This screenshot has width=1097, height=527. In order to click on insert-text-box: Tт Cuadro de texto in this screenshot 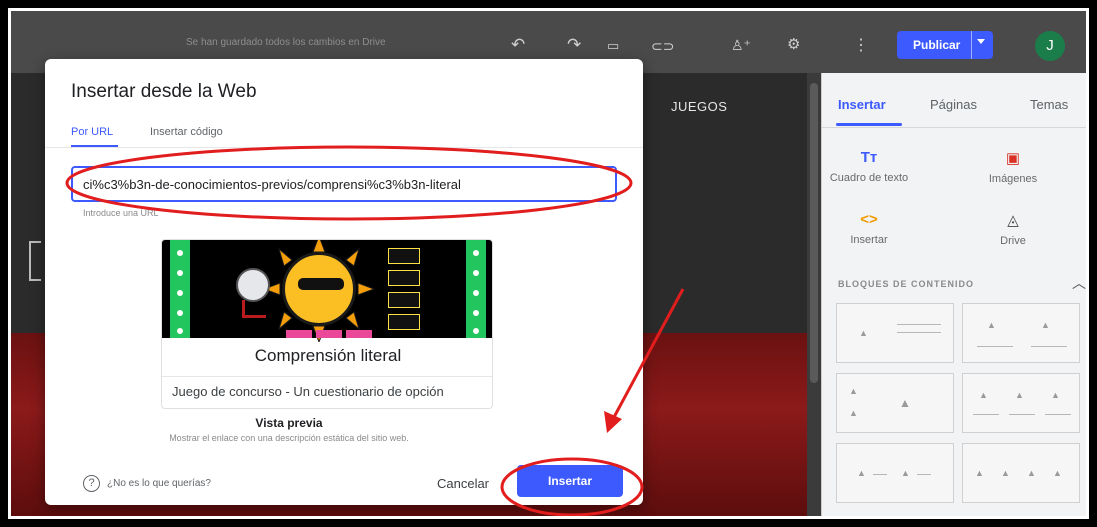, I will do `click(869, 166)`.